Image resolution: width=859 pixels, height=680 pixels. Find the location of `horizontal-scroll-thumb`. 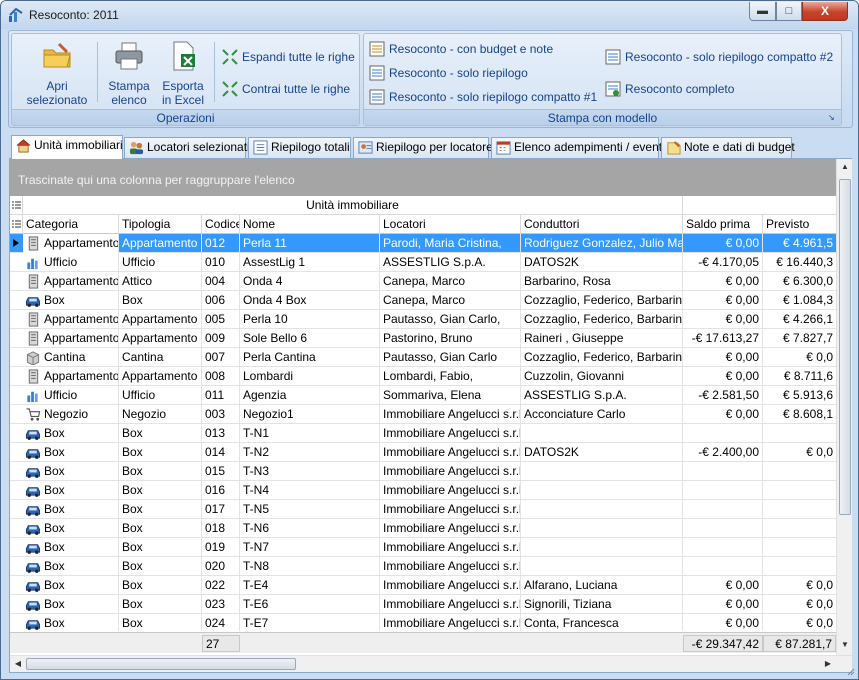

horizontal-scroll-thumb is located at coordinates (161, 664).